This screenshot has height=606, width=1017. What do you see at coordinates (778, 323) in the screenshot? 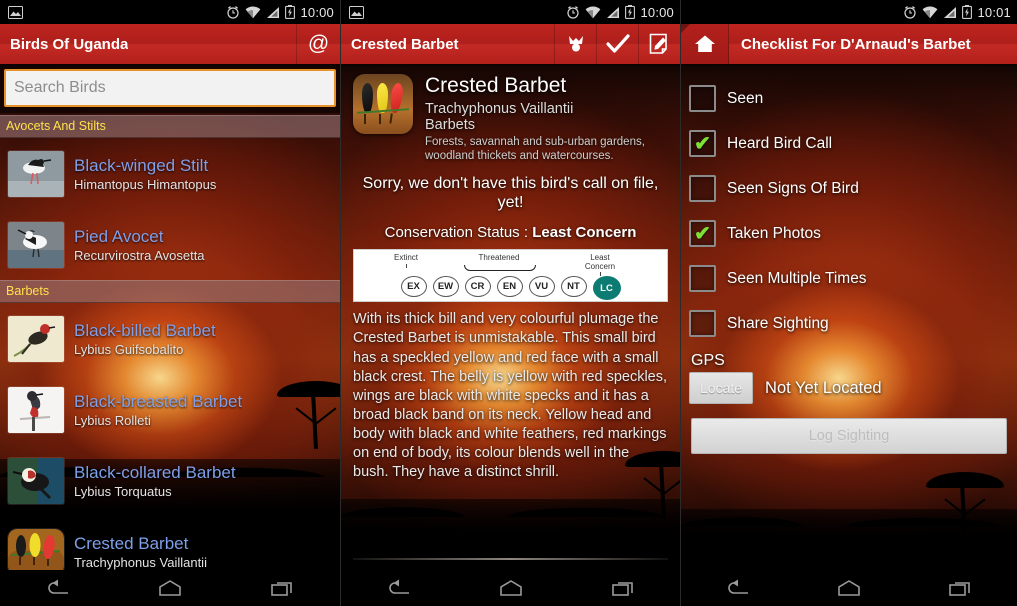
I see `checkbox-label: Share Sighting` at bounding box center [778, 323].